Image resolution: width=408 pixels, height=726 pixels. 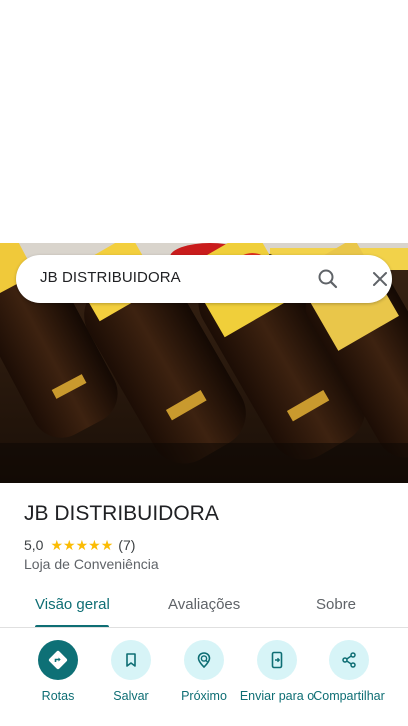 I want to click on tabs-divider, so click(x=204, y=627).